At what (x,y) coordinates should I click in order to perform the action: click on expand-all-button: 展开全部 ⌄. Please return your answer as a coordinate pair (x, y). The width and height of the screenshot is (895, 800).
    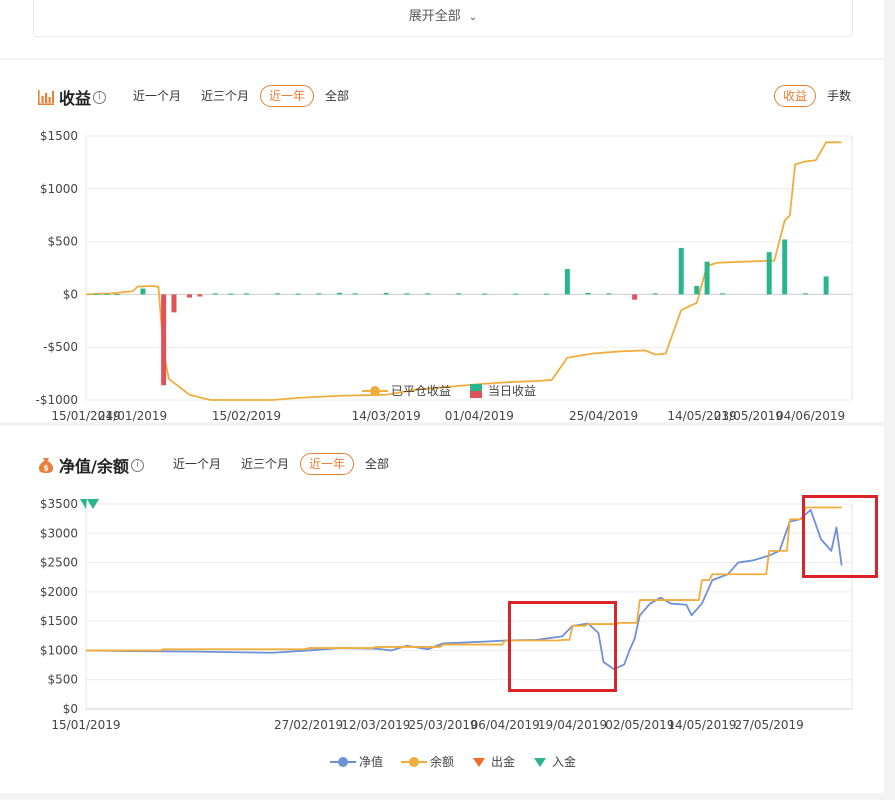
    Looking at the image, I should click on (443, 18).